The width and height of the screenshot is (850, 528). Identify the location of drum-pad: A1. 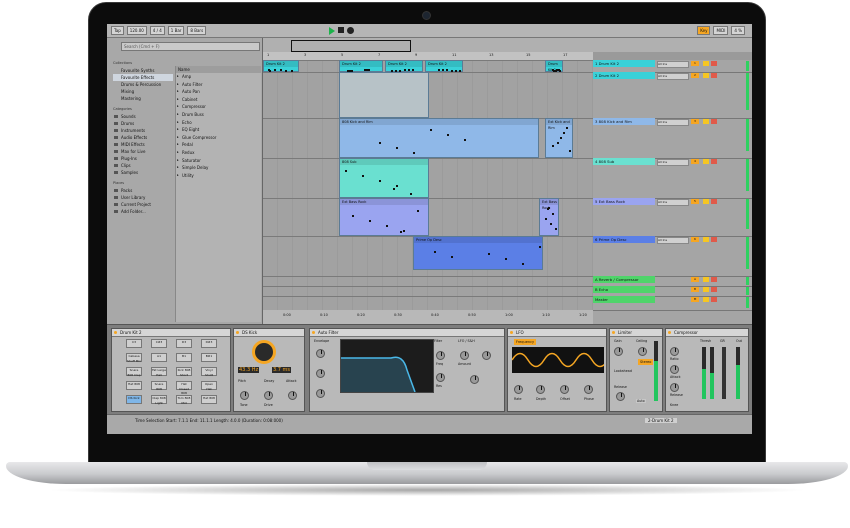
(159, 357).